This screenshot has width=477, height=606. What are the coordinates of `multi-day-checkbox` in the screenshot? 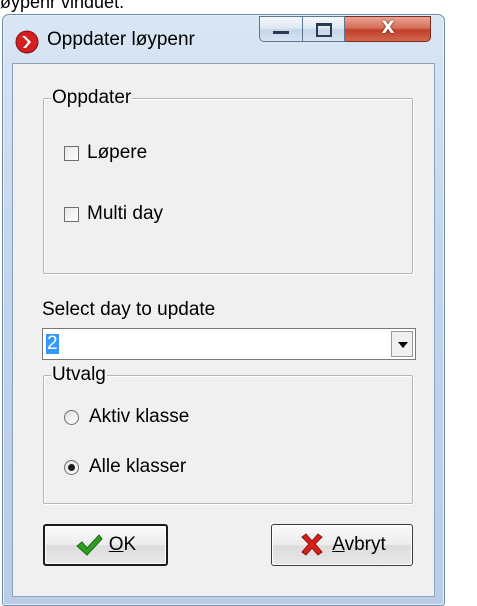 It's located at (71, 214).